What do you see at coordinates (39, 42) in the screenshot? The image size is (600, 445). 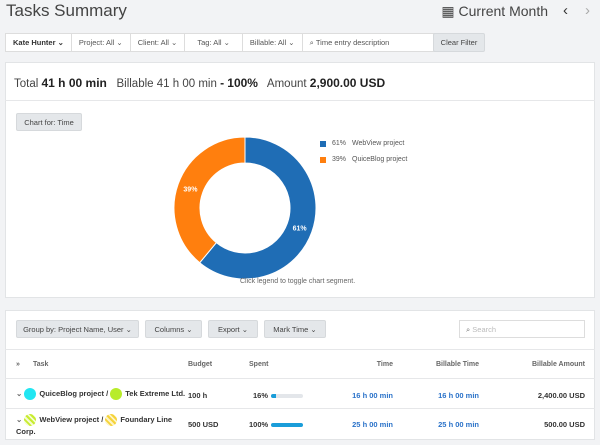 I see `user-filter: Kate Hunter ⌄` at bounding box center [39, 42].